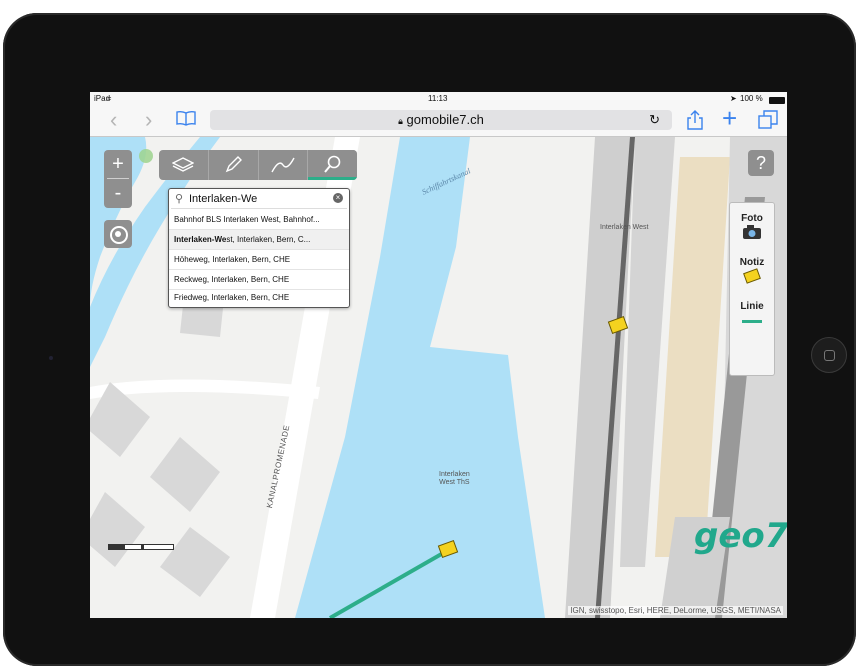  I want to click on curve-icon, so click(283, 165).